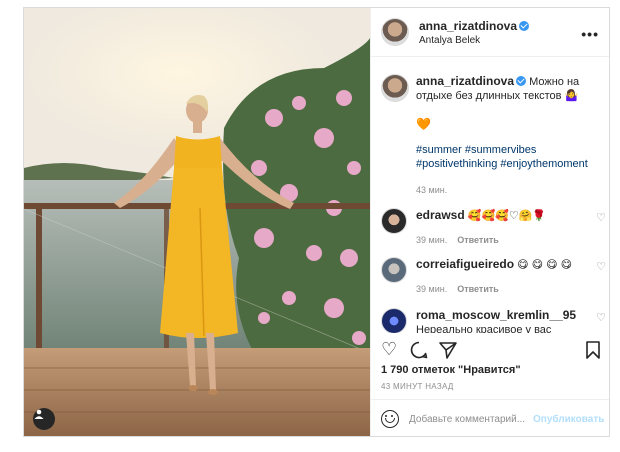 This screenshot has width=620, height=452. What do you see at coordinates (474, 40) in the screenshot?
I see `location-link: Antalya Belek` at bounding box center [474, 40].